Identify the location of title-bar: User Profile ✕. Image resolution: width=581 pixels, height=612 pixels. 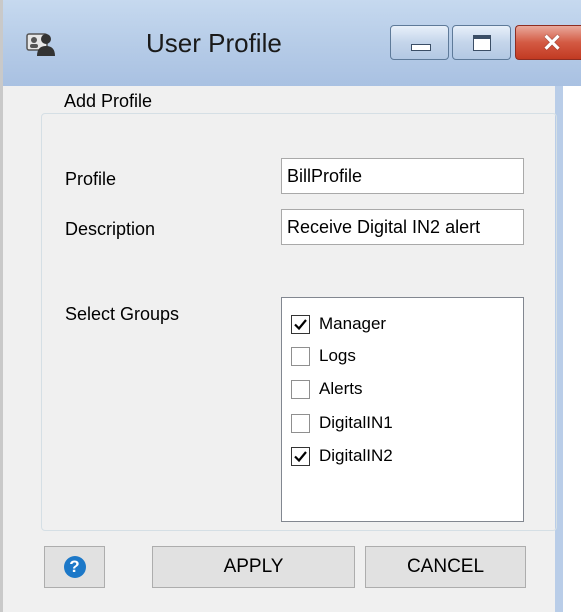
(292, 43).